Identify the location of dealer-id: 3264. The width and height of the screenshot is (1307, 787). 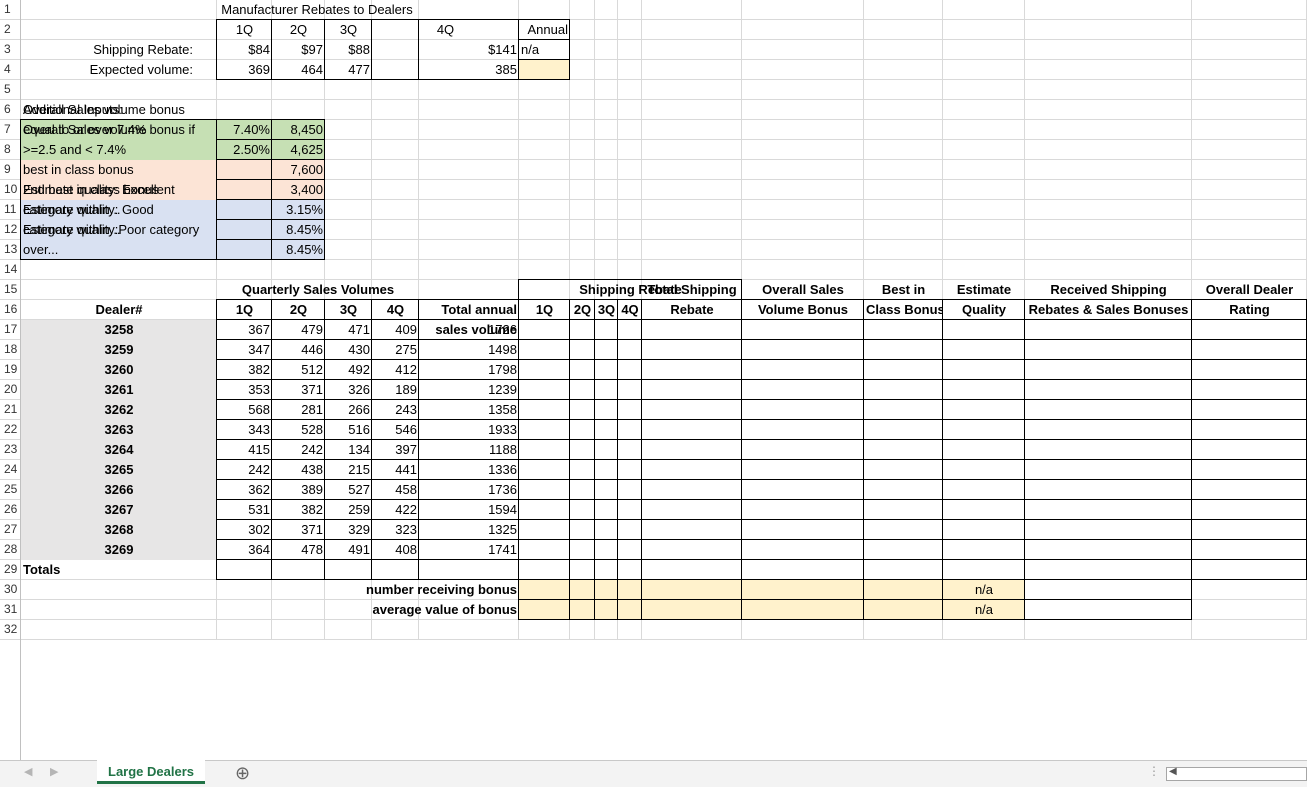
(119, 449).